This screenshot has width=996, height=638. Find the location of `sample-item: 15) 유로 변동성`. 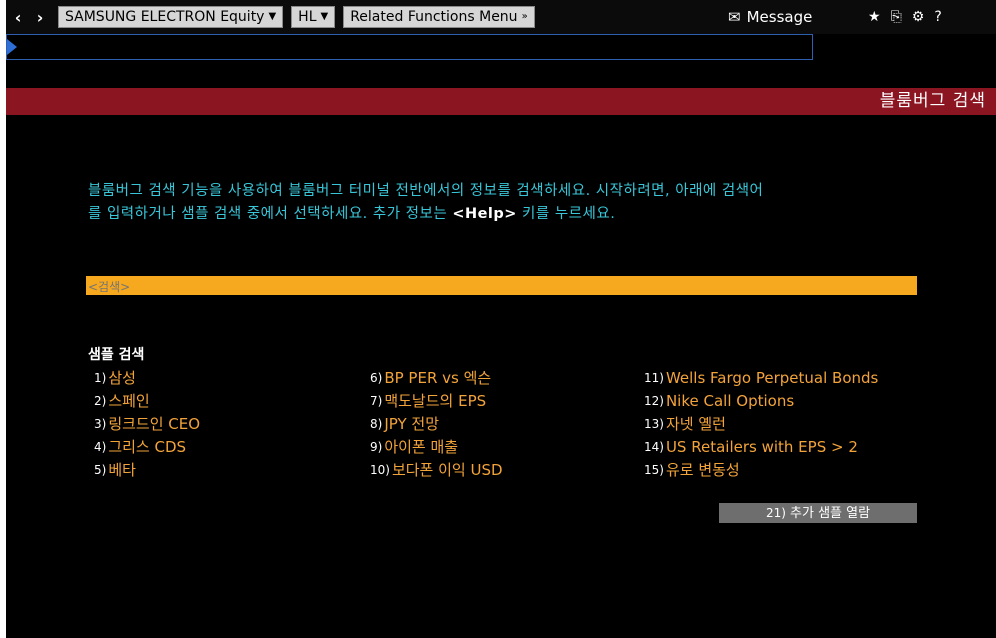

sample-item: 15) 유로 변동성 is located at coordinates (761, 470).